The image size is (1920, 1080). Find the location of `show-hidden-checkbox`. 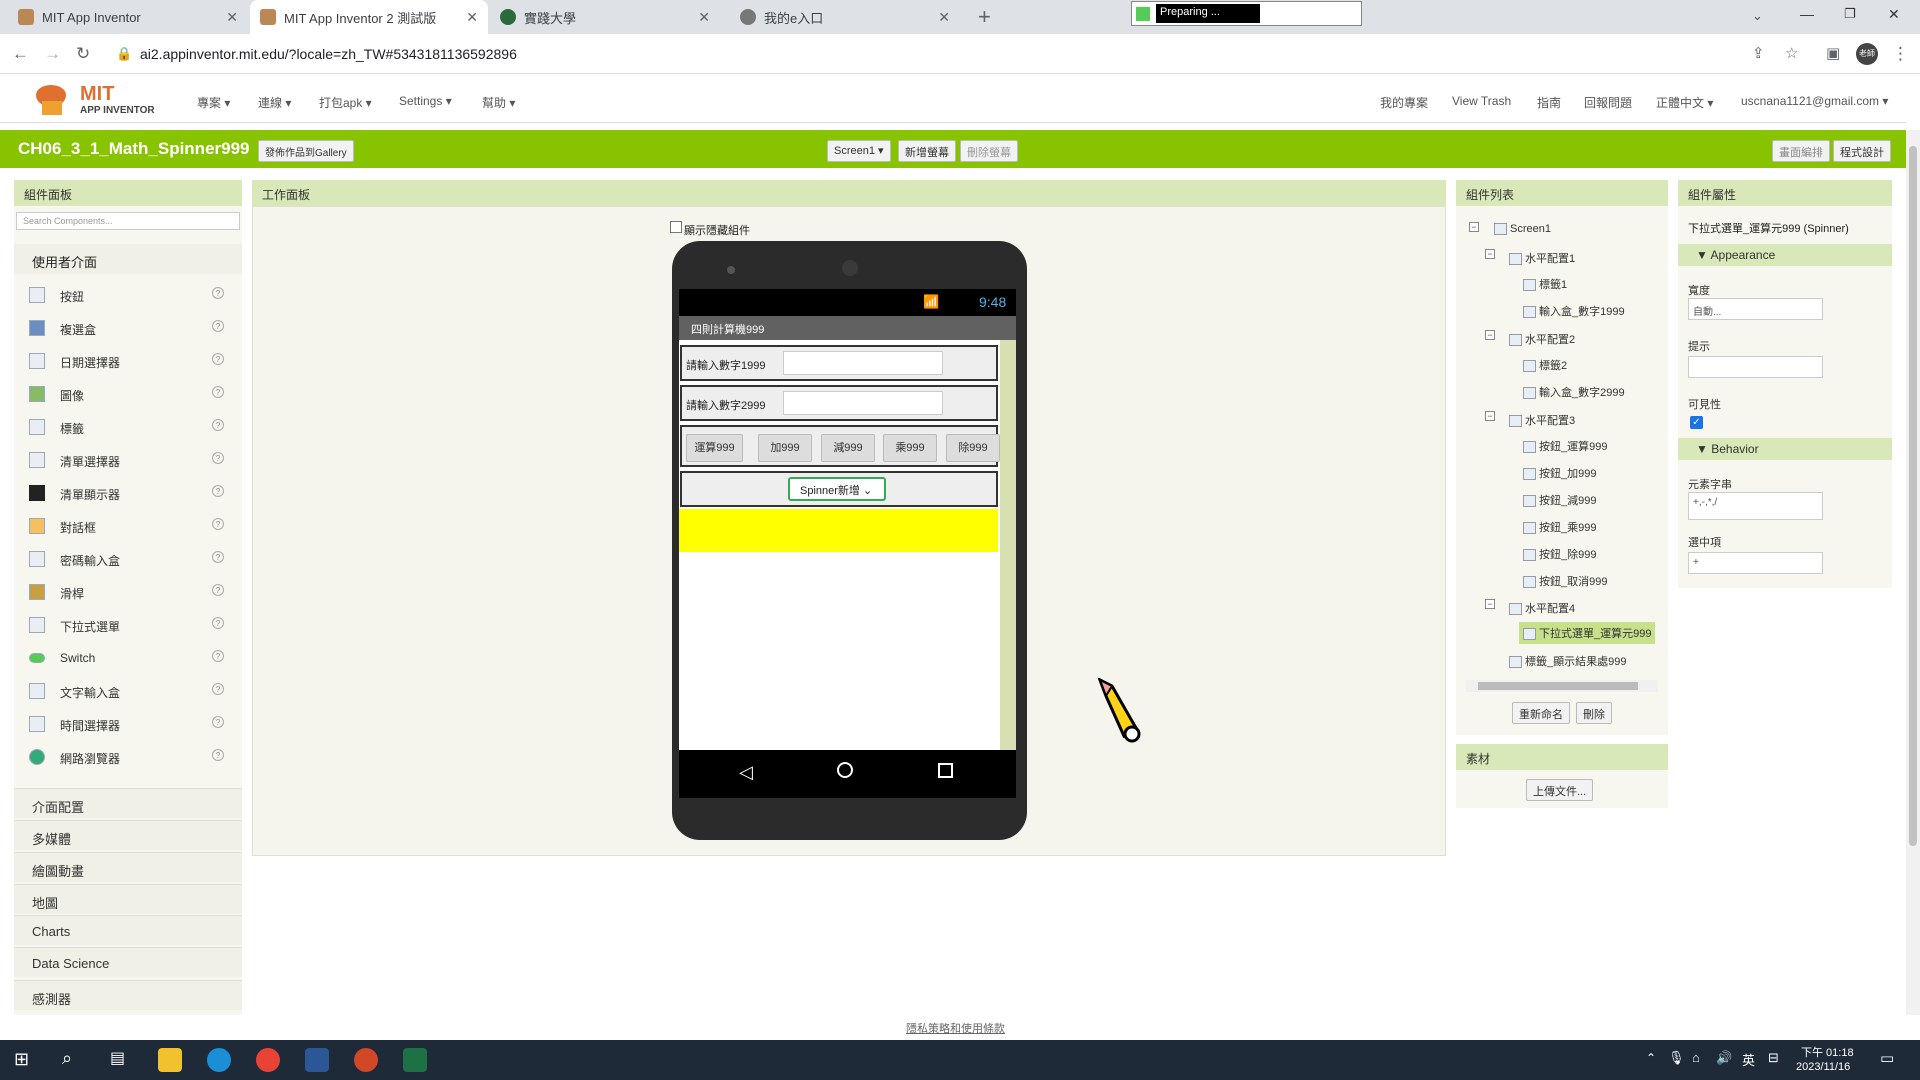

show-hidden-checkbox is located at coordinates (676, 227).